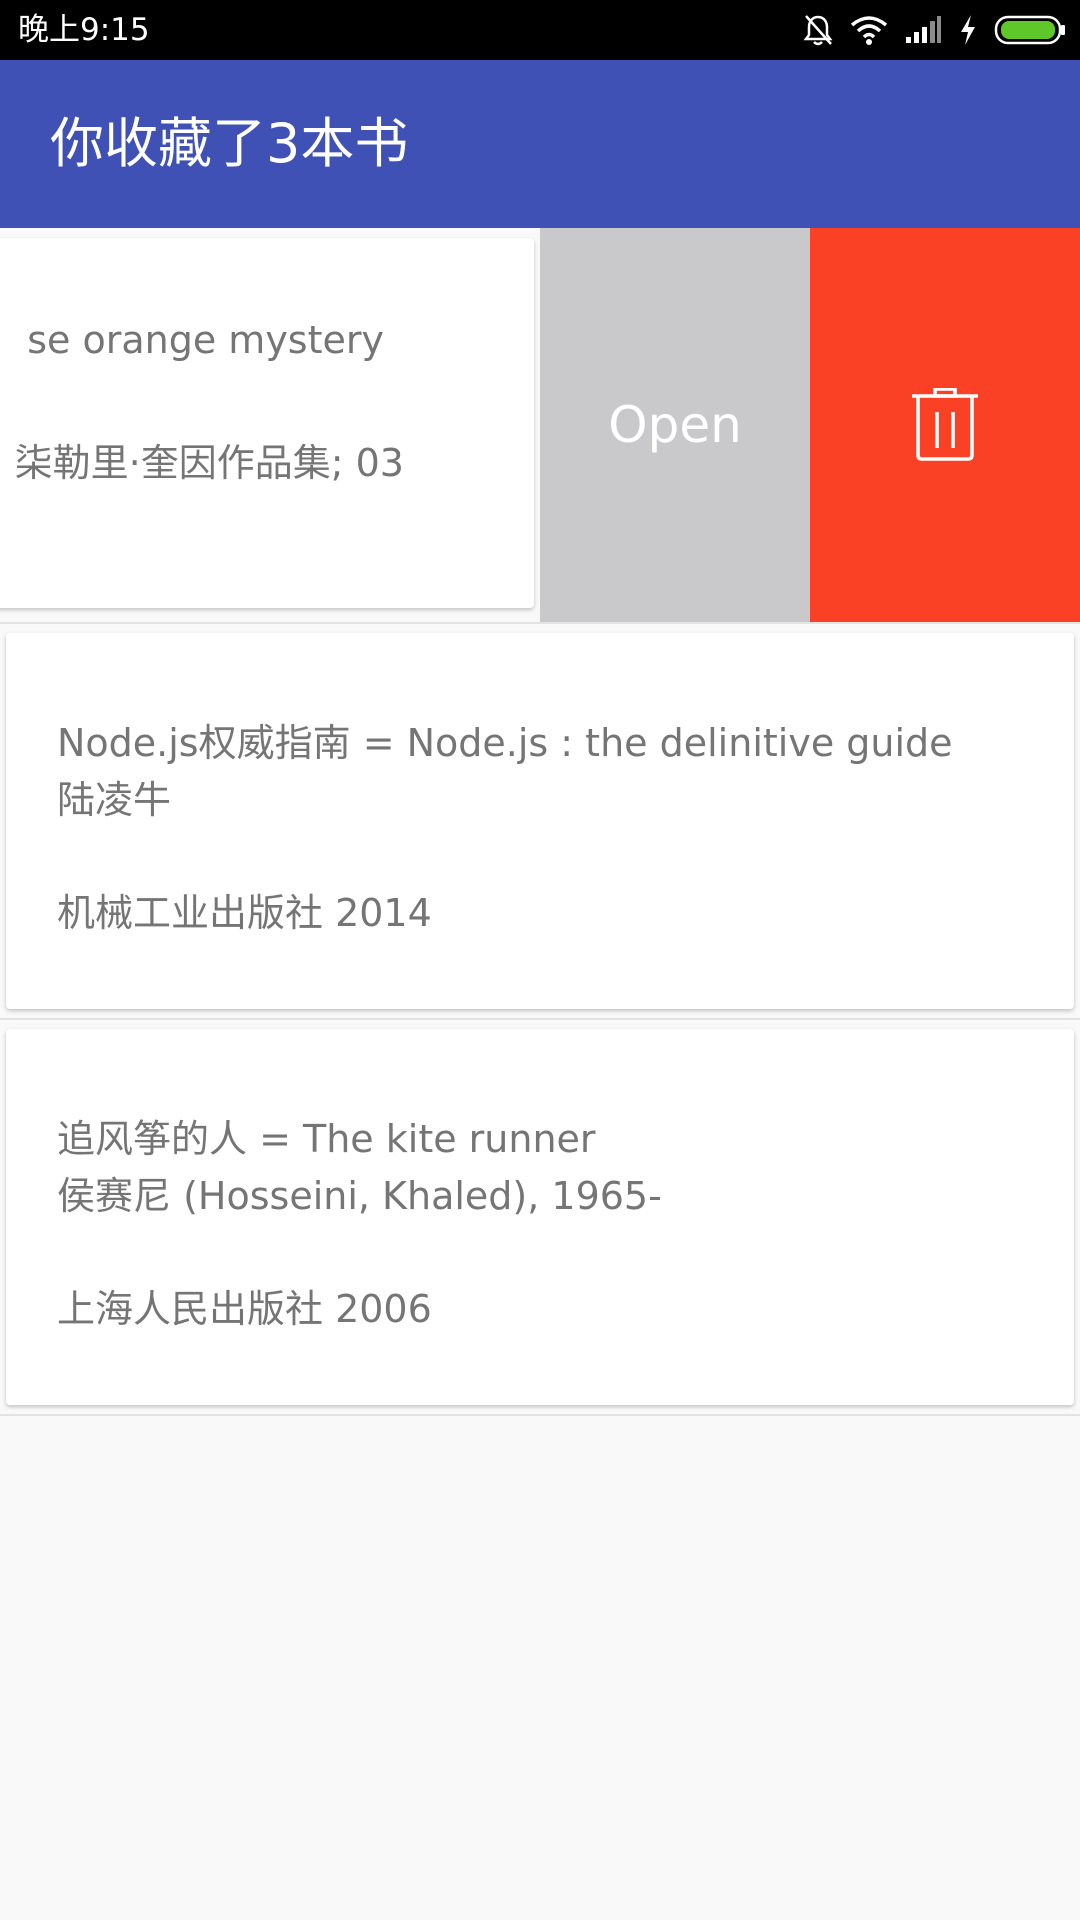  I want to click on book-author: 陆凌牛, so click(114, 800).